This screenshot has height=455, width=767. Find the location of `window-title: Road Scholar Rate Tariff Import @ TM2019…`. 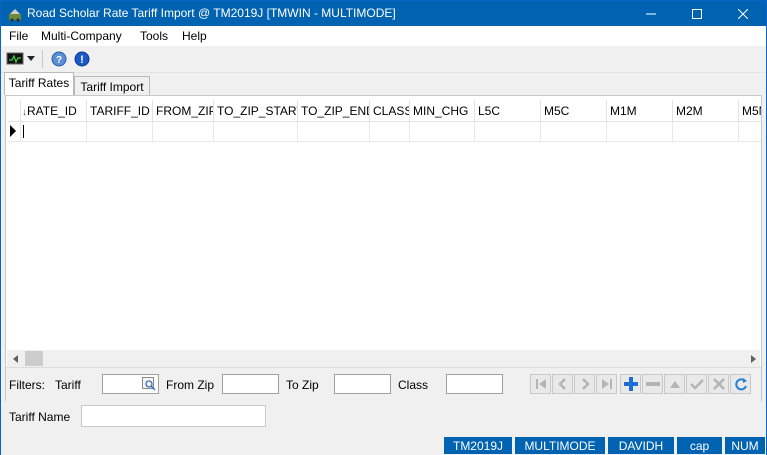

window-title: Road Scholar Rate Tariff Import @ TM2019… is located at coordinates (211, 13).